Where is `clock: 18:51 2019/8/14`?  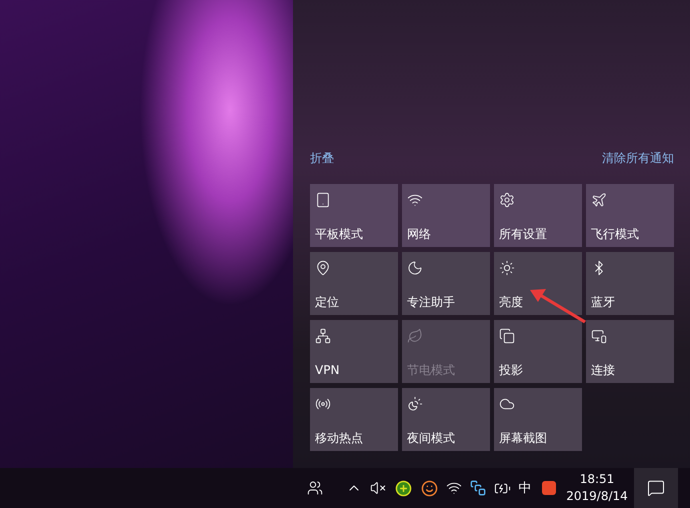 clock: 18:51 2019/8/14 is located at coordinates (597, 488).